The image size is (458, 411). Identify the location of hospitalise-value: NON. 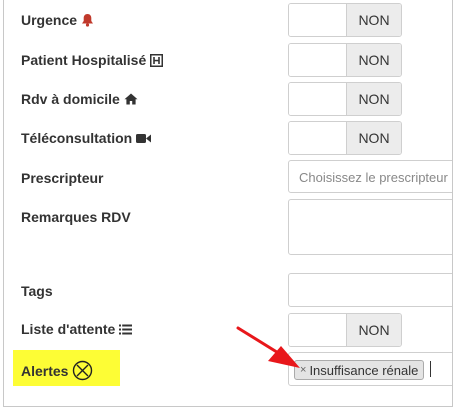
(373, 60).